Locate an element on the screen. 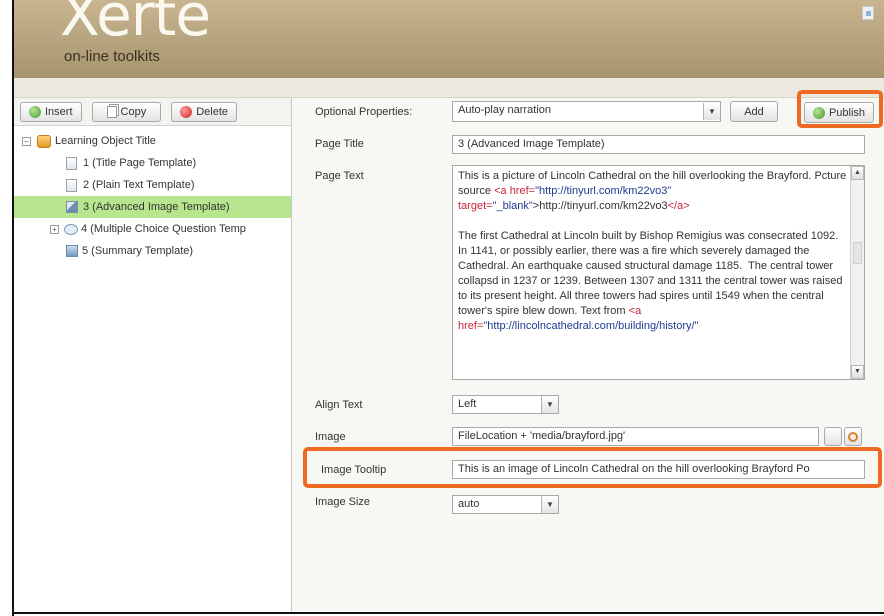 This screenshot has height=616, width=884. magnifier-icon is located at coordinates (853, 436).